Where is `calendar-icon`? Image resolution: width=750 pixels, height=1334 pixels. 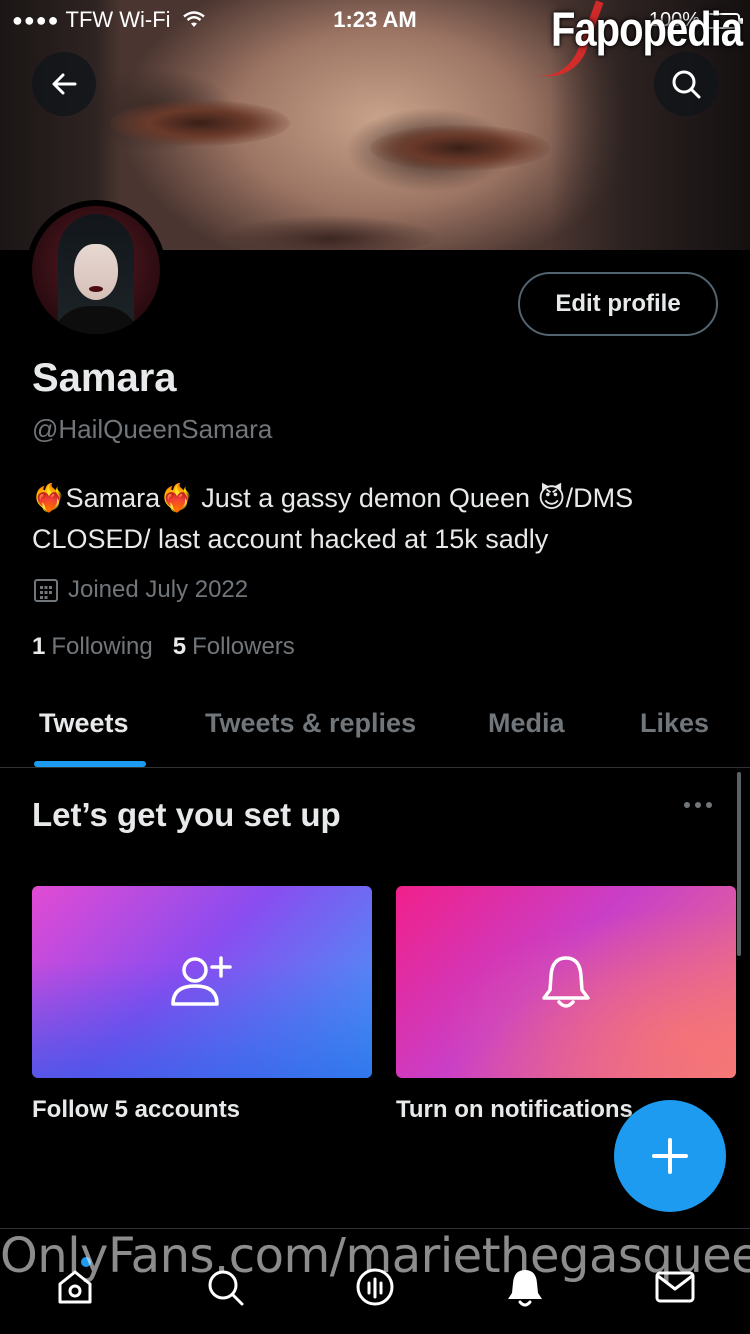 calendar-icon is located at coordinates (46, 590).